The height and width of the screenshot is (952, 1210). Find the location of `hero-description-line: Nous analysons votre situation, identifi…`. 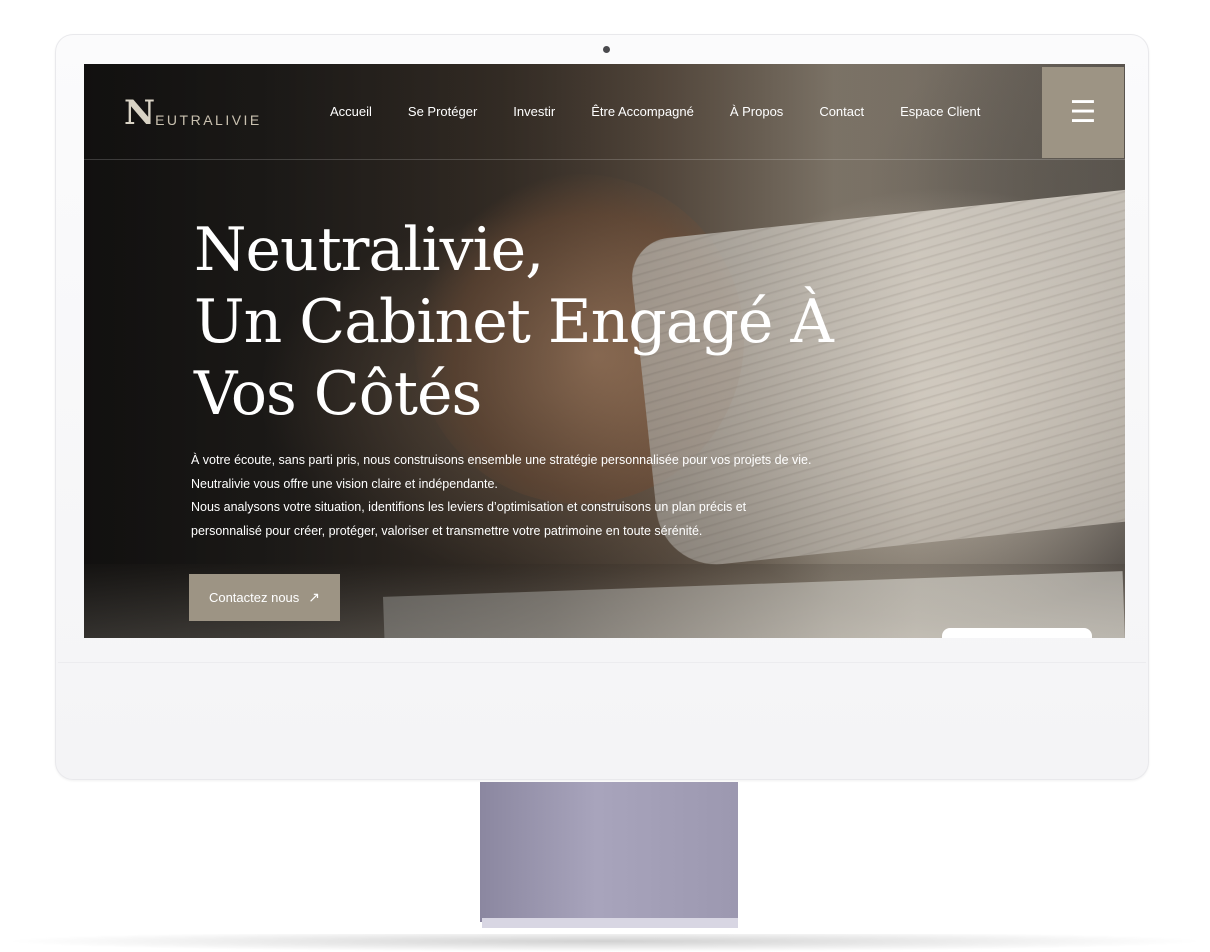

hero-description-line: Nous analysons votre situation, identifi… is located at coordinates (469, 507).